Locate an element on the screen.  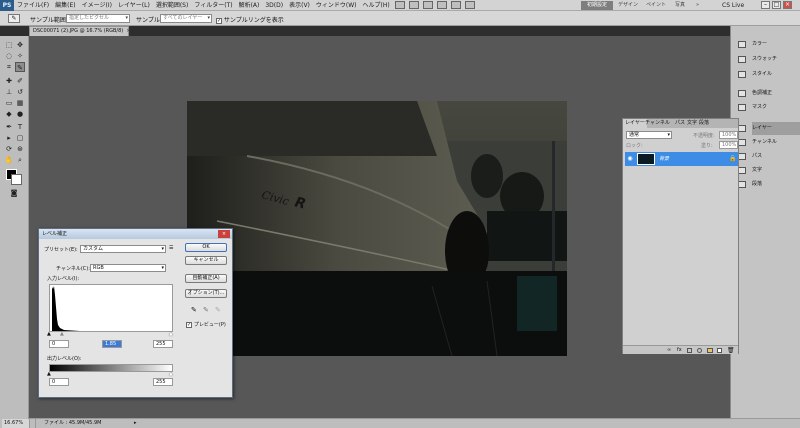
mask-icon is located at coordinates (689, 350).